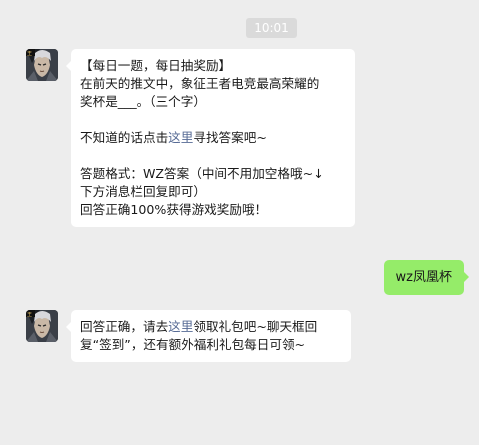 Image resolution: width=479 pixels, height=445 pixels. What do you see at coordinates (174, 209) in the screenshot?
I see `reward-line: 回答正确100%获得游戏奖励哦！` at bounding box center [174, 209].